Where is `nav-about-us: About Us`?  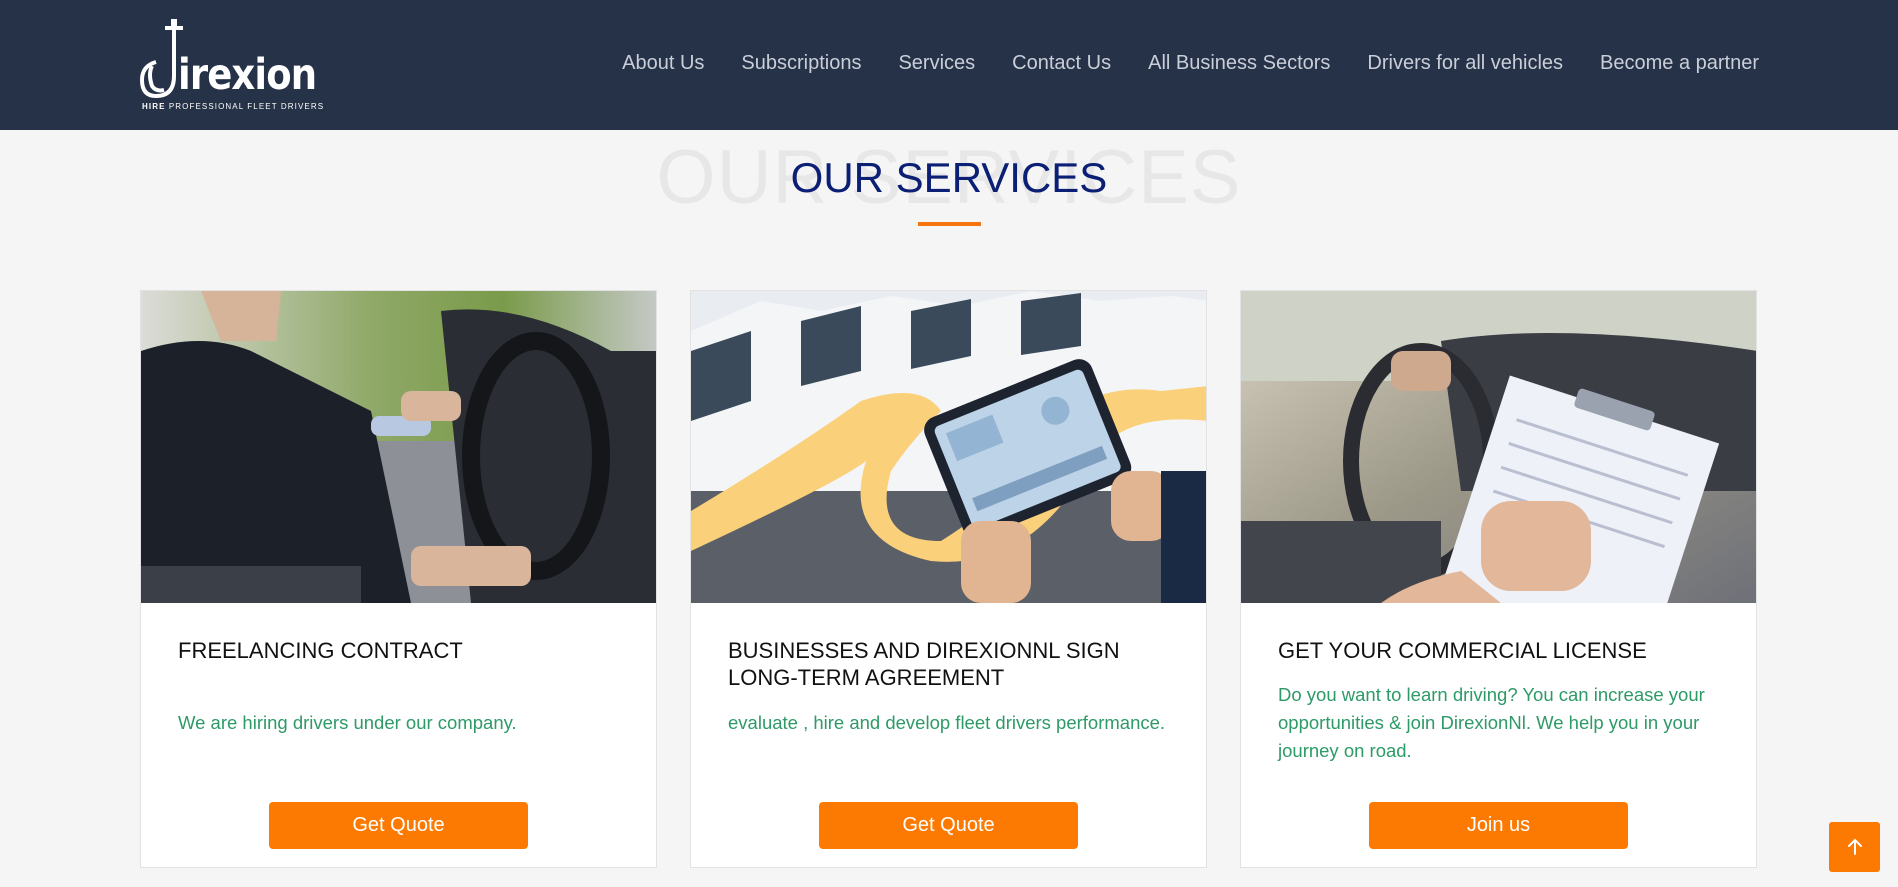
nav-about-us: About Us is located at coordinates (663, 63).